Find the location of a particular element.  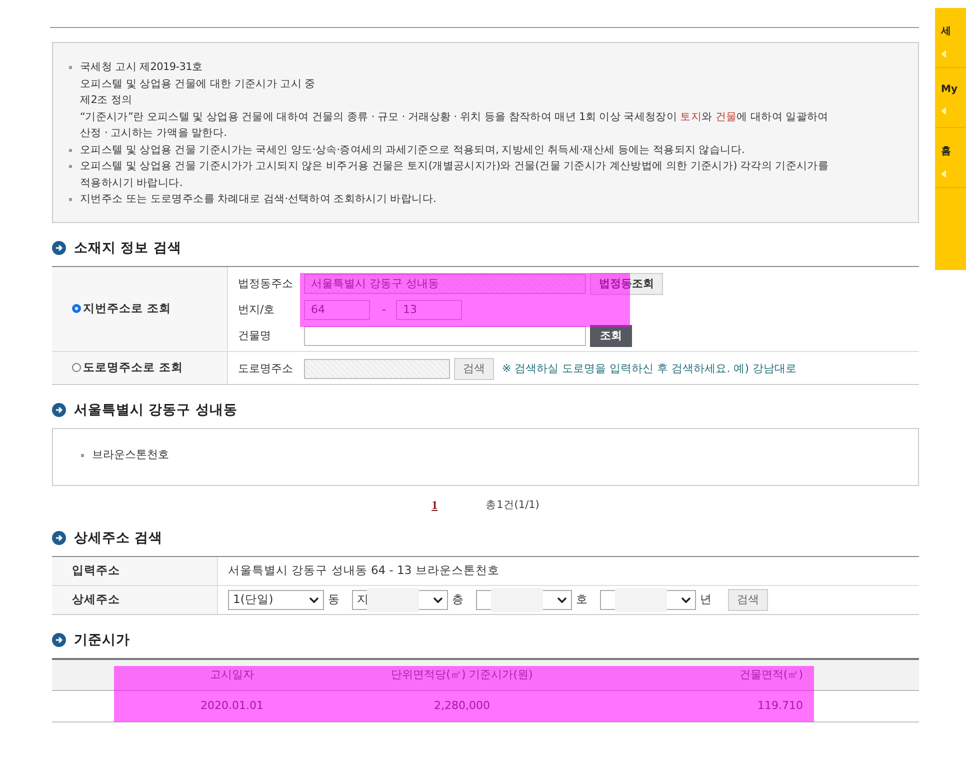

menu-item: 홈 is located at coordinates (953, 151).